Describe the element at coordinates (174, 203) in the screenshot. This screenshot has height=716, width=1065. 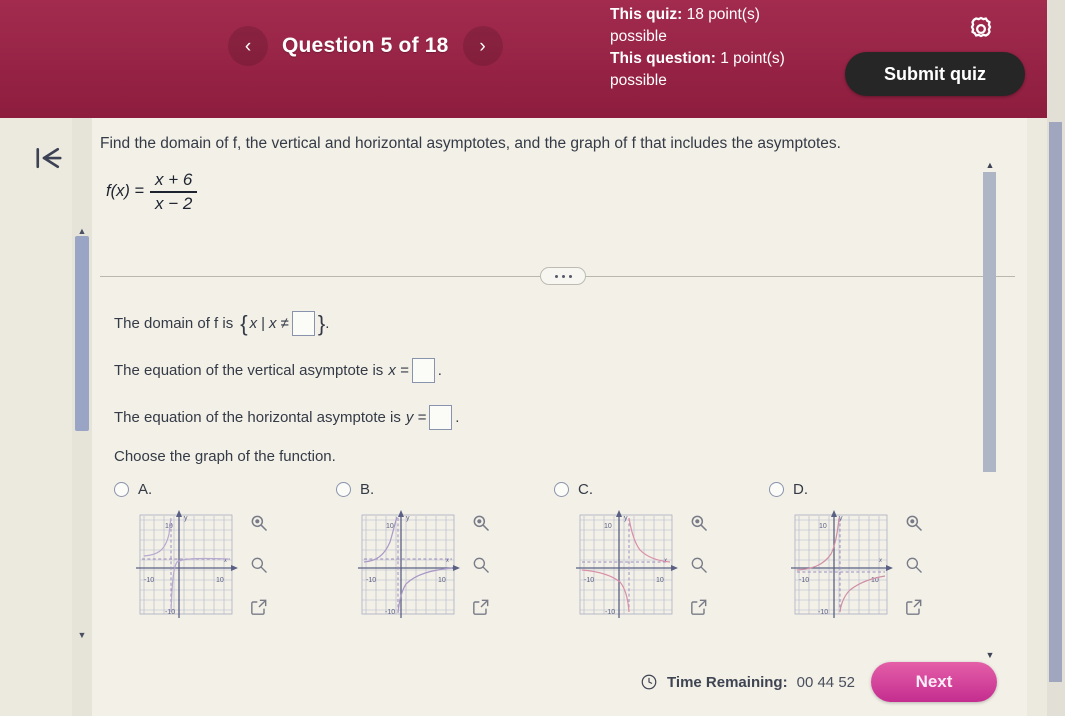
I see `fraction-denominator: x − 2` at that location.